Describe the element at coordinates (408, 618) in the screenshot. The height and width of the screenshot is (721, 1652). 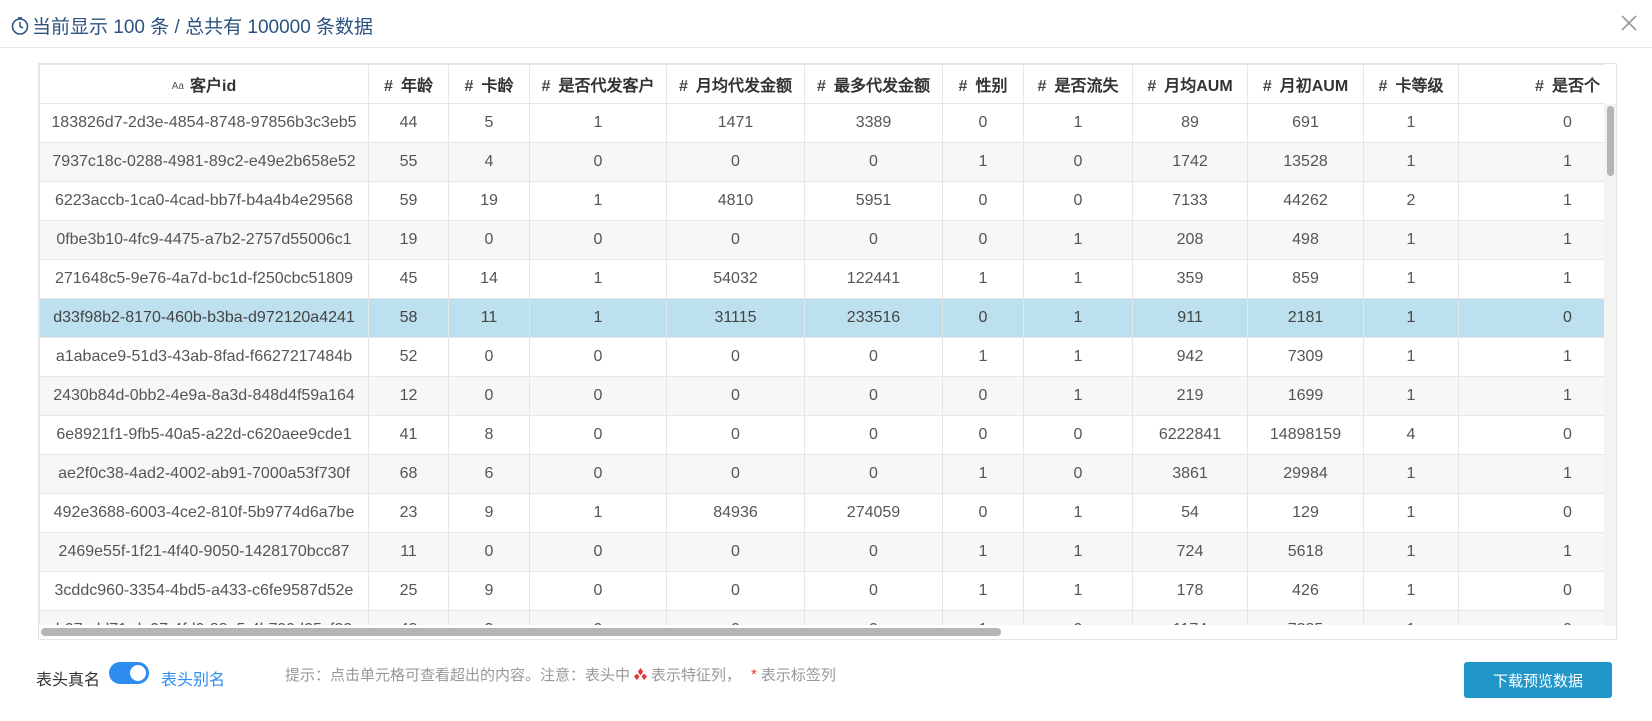
I see `table-cell: 43` at that location.